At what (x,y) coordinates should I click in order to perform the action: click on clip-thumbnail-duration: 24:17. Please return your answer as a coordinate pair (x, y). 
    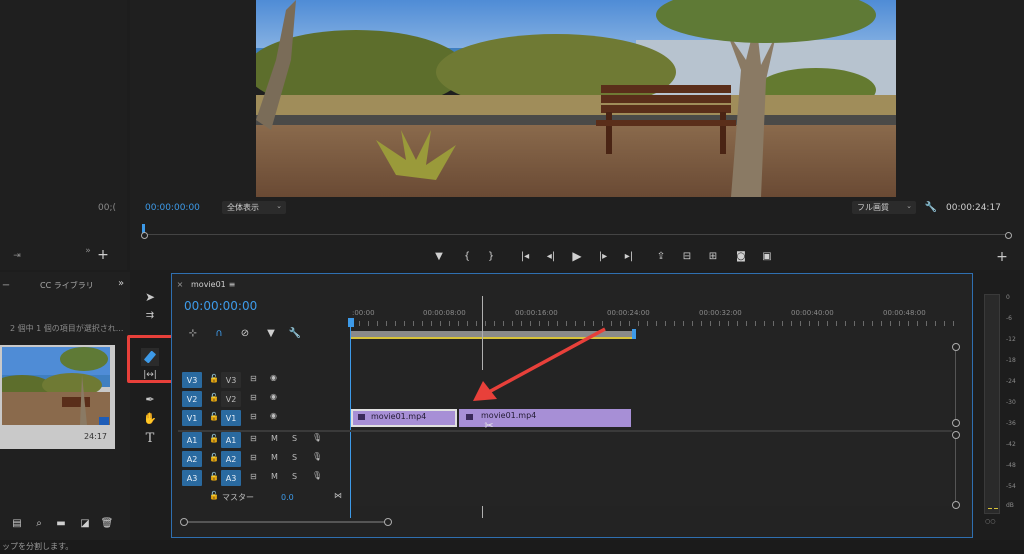
    Looking at the image, I should click on (95, 436).